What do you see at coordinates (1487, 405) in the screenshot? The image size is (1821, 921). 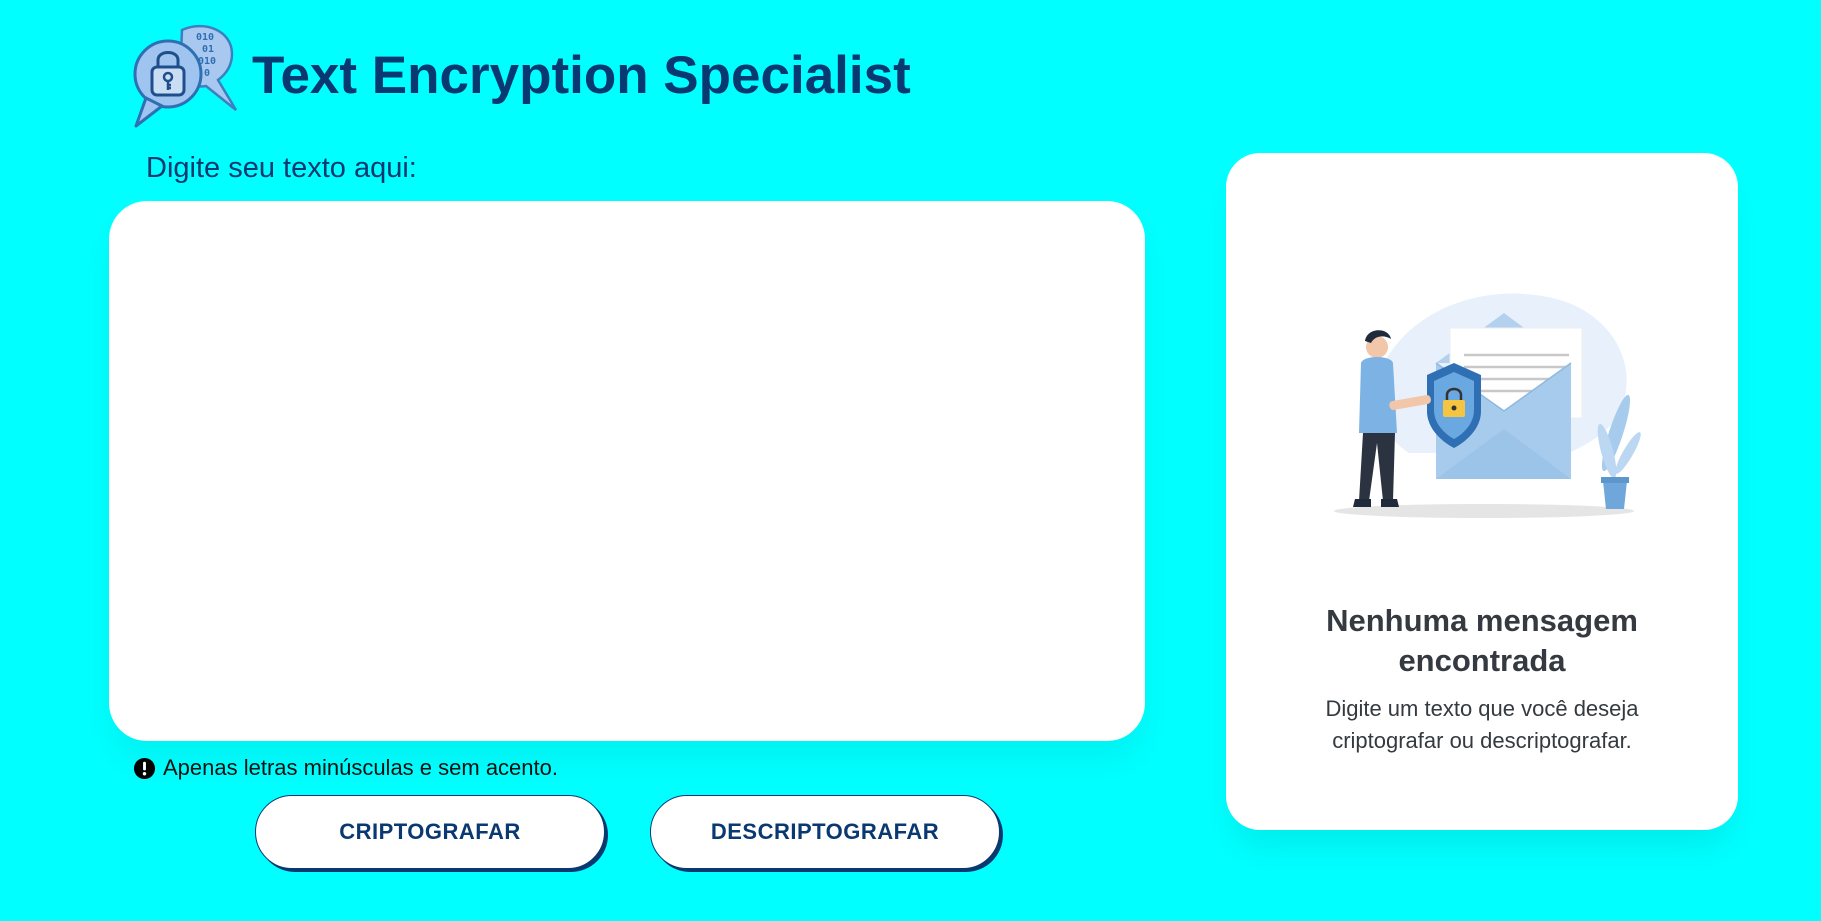 I see `man-shield-envelope-illustration` at bounding box center [1487, 405].